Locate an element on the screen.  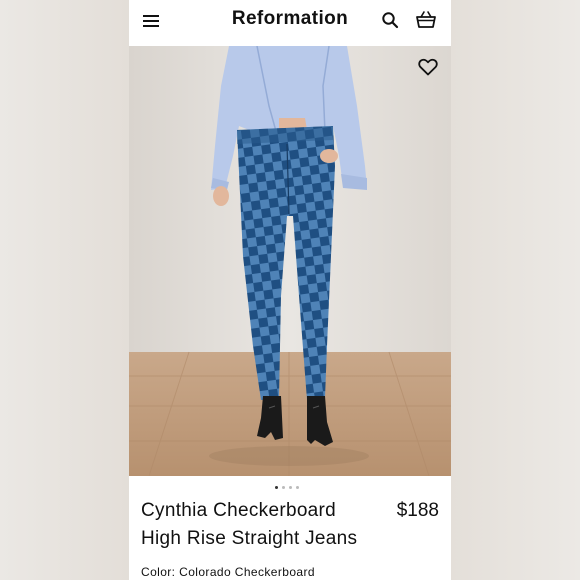
brand-logo: Reformation is located at coordinates (290, 19).